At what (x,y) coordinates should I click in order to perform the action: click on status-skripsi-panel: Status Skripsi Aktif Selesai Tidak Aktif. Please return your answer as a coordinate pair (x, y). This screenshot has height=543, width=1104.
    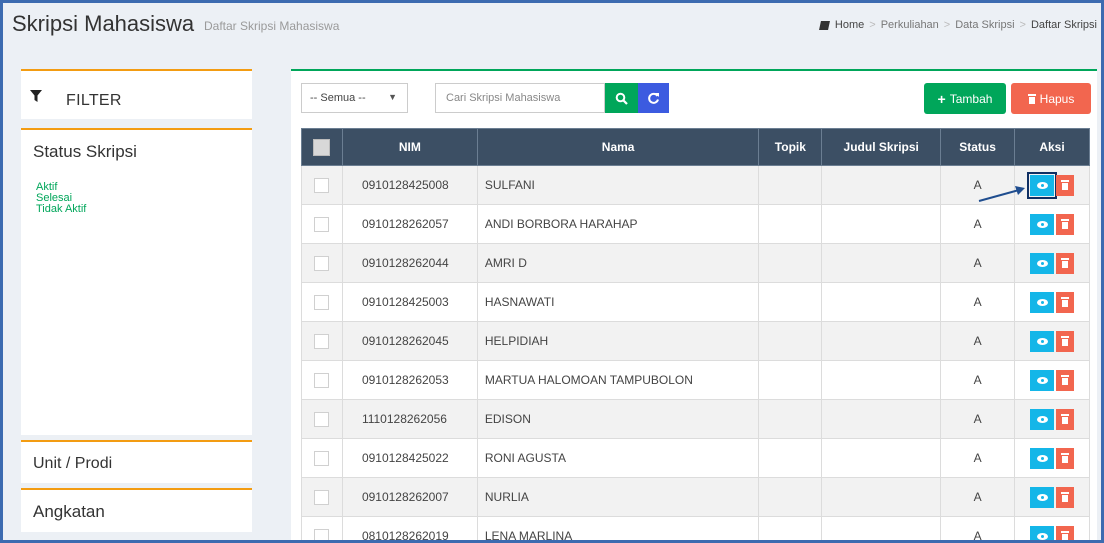
    Looking at the image, I should click on (136, 281).